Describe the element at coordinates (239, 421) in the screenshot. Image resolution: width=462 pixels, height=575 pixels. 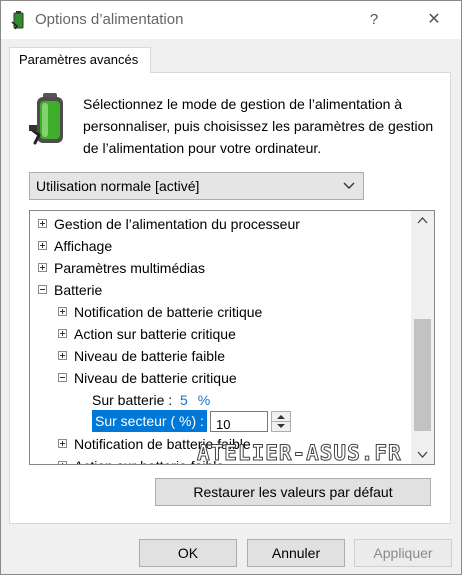
I see `plugged-in-input: 10` at that location.